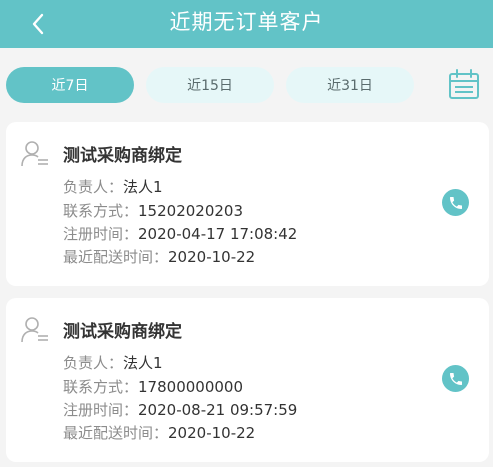 The width and height of the screenshot is (493, 467). I want to click on contact-row: 联系方式：15202020203, so click(153, 210).